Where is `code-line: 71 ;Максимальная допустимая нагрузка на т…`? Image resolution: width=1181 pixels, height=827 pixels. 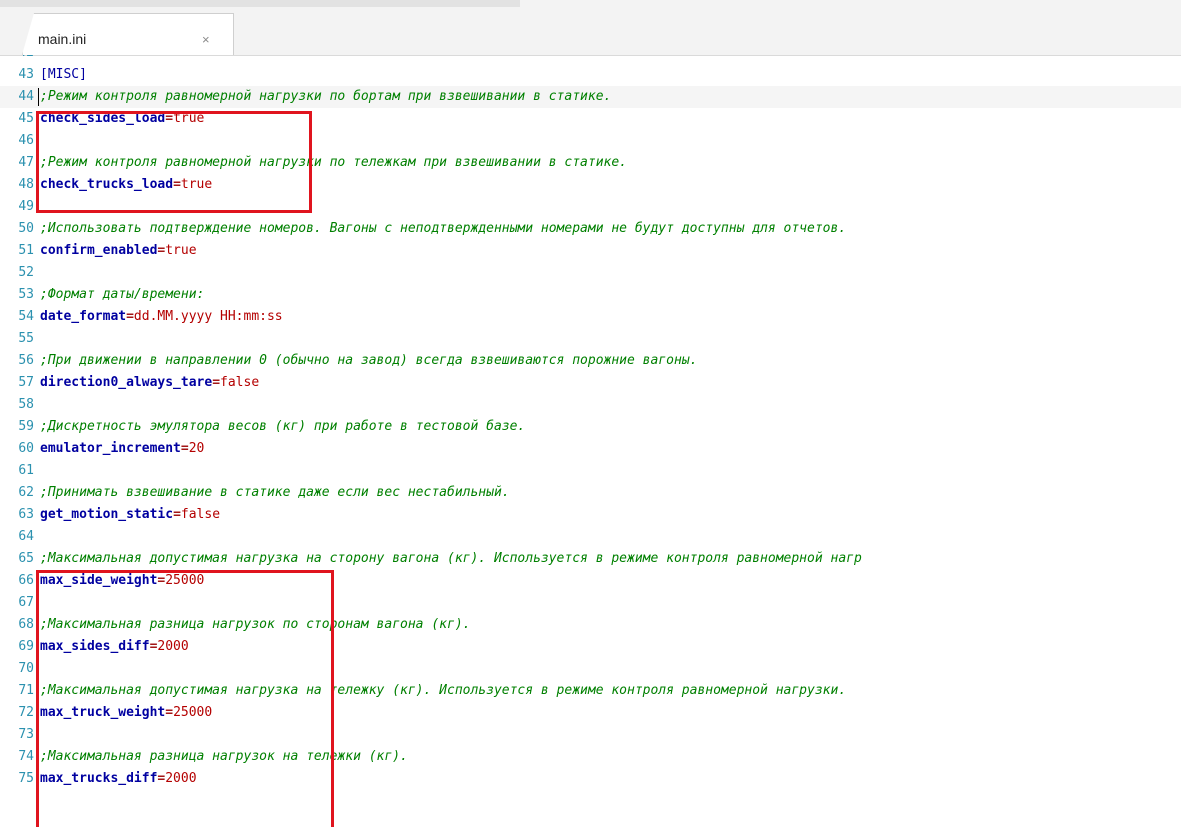 code-line: 71 ;Максимальная допустимая нагрузка на т… is located at coordinates (590, 691).